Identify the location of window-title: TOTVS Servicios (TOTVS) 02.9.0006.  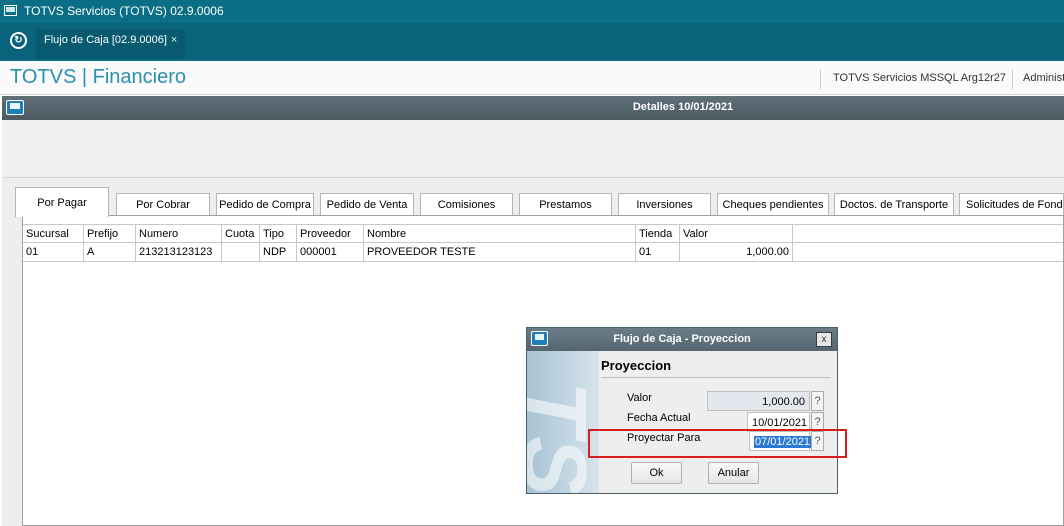
(124, 11).